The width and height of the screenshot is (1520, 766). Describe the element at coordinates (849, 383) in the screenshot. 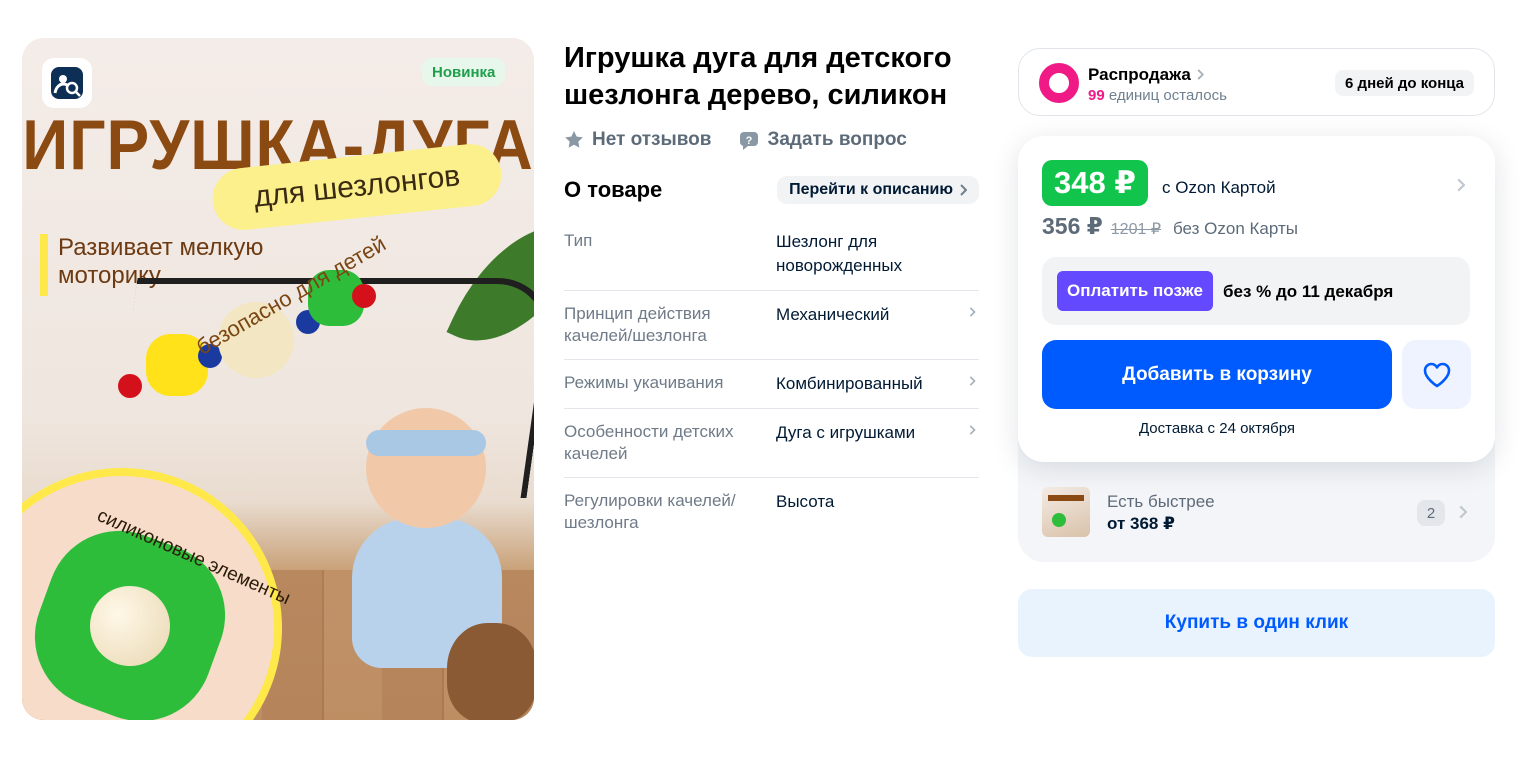

I see `characteristic-value: Комбинированный` at that location.